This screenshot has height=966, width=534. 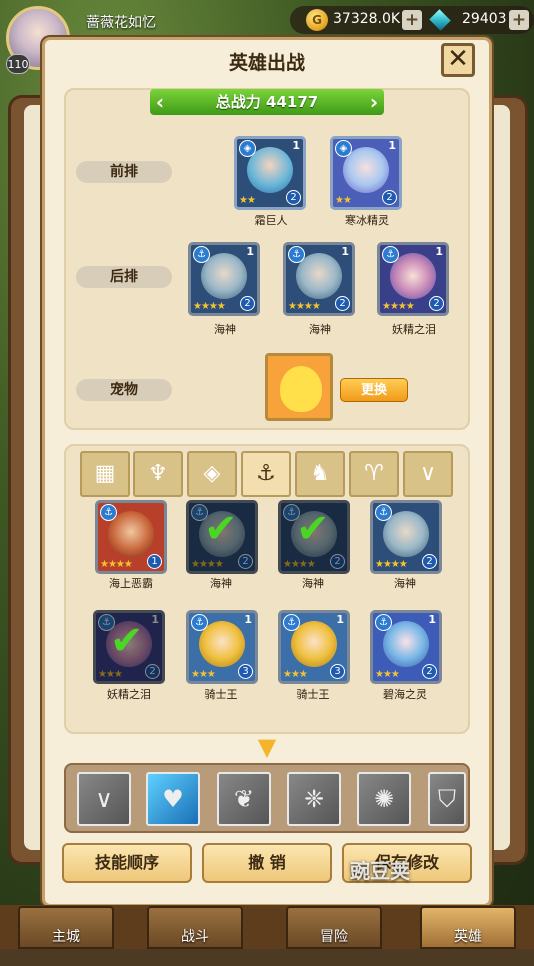 I want to click on flame-skill-icon: ❦, so click(x=244, y=799).